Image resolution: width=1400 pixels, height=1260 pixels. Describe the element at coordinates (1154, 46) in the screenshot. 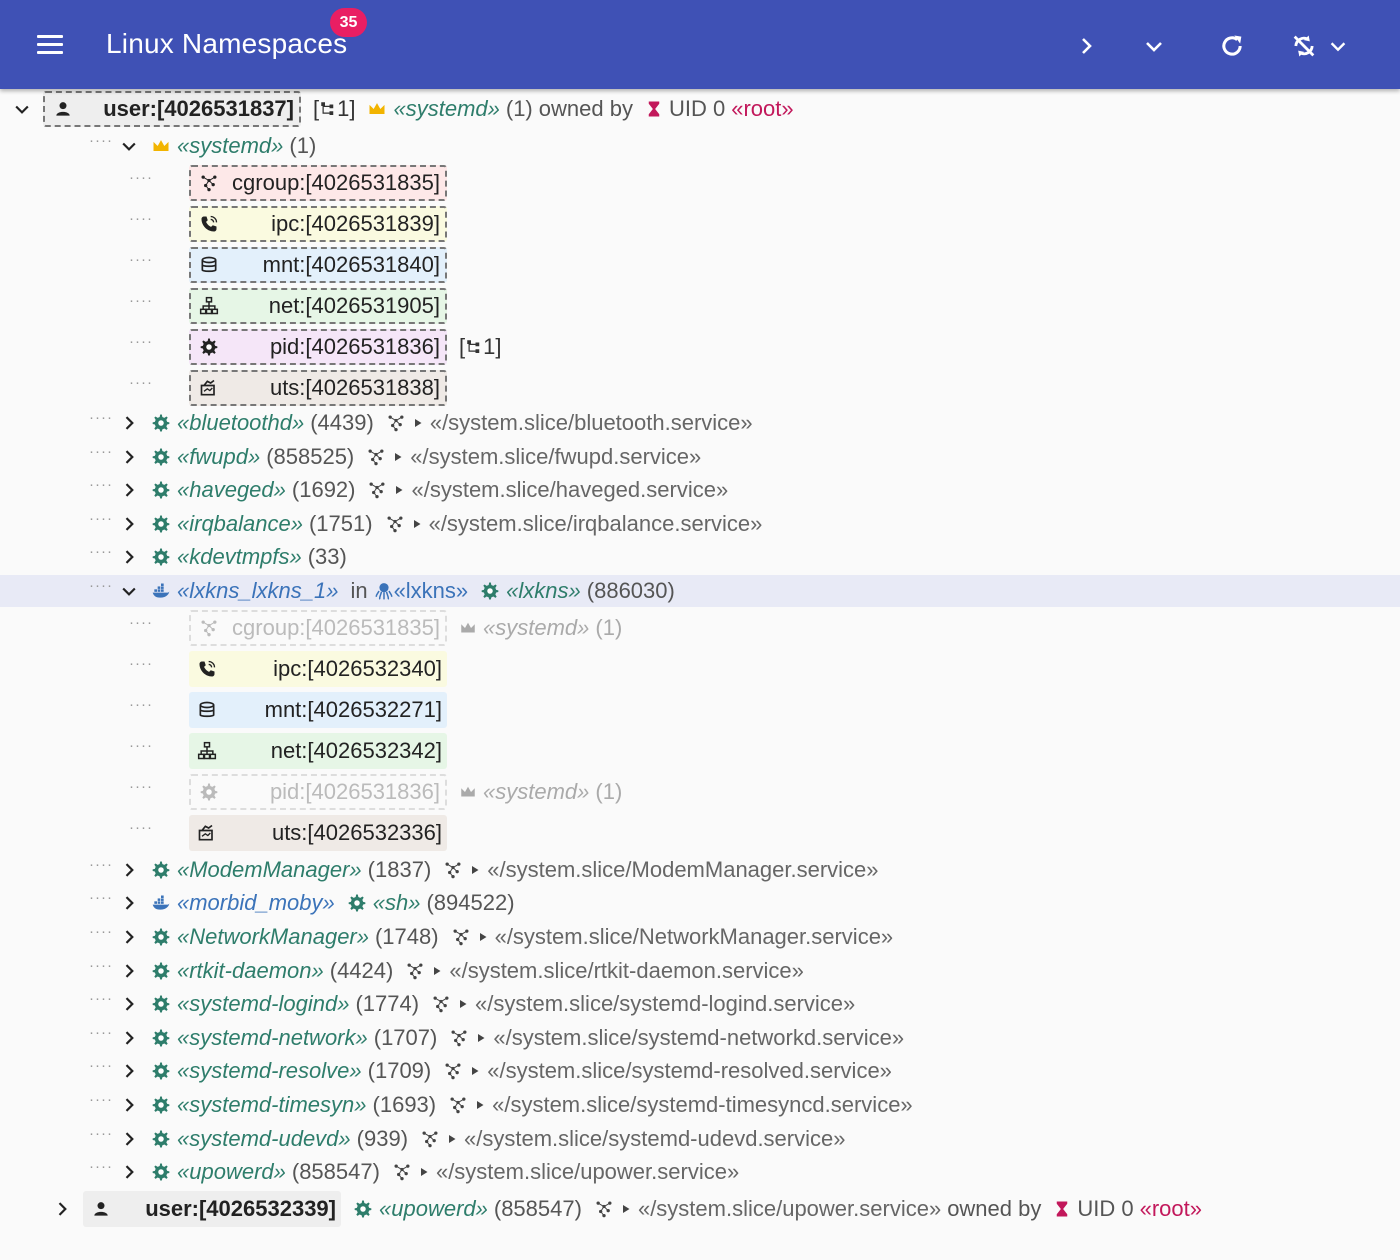

I see `collapse-all-icon` at that location.